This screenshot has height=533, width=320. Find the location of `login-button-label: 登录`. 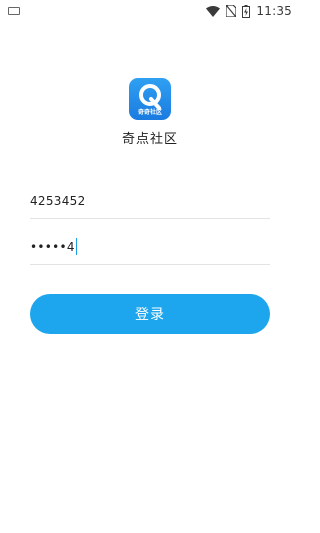

login-button-label: 登录 is located at coordinates (150, 315).